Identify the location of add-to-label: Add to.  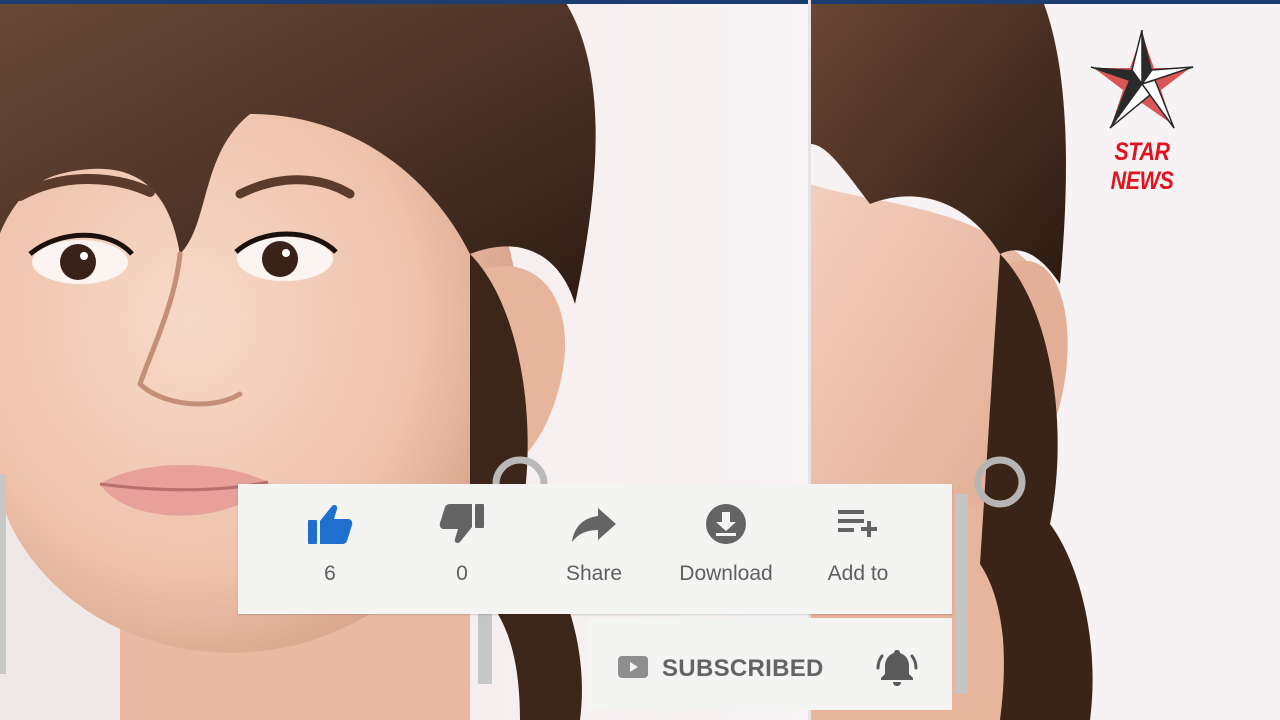
(858, 573).